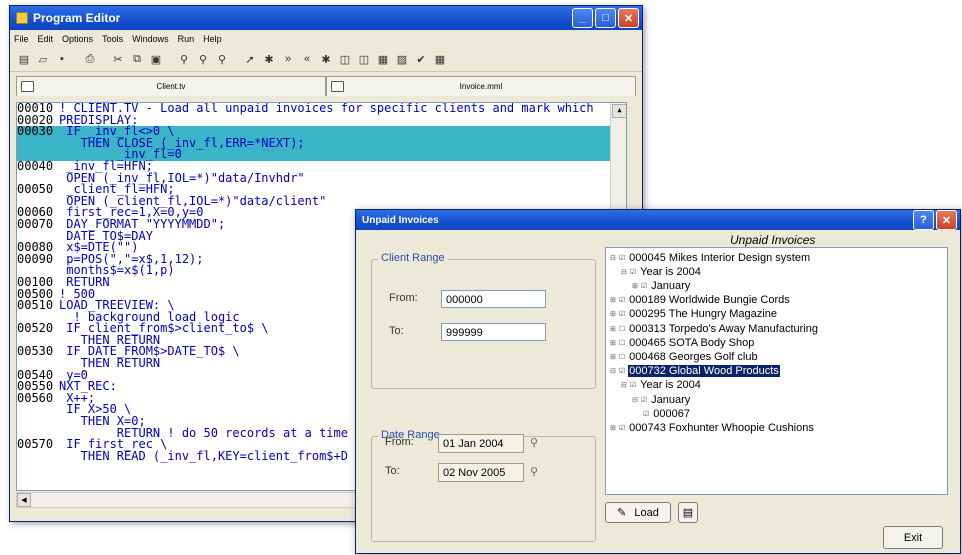  Describe the element at coordinates (661, 399) in the screenshot. I see `tree-node: ⊟ ☑ January` at that location.